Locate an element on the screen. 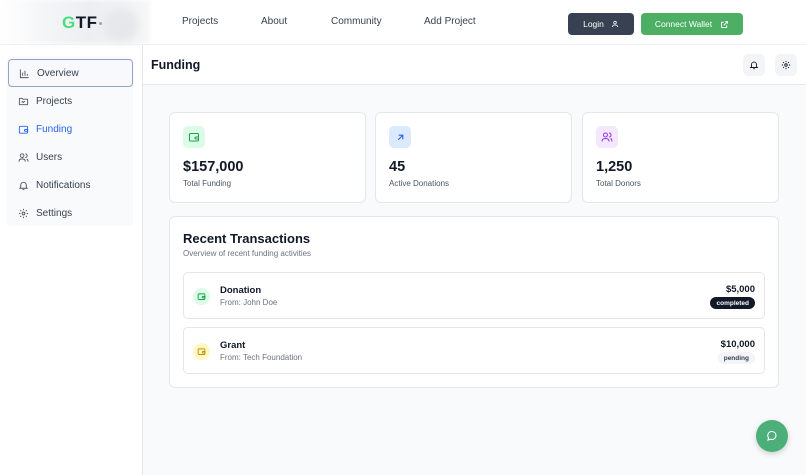  stat-label: Active Donations is located at coordinates (419, 183).